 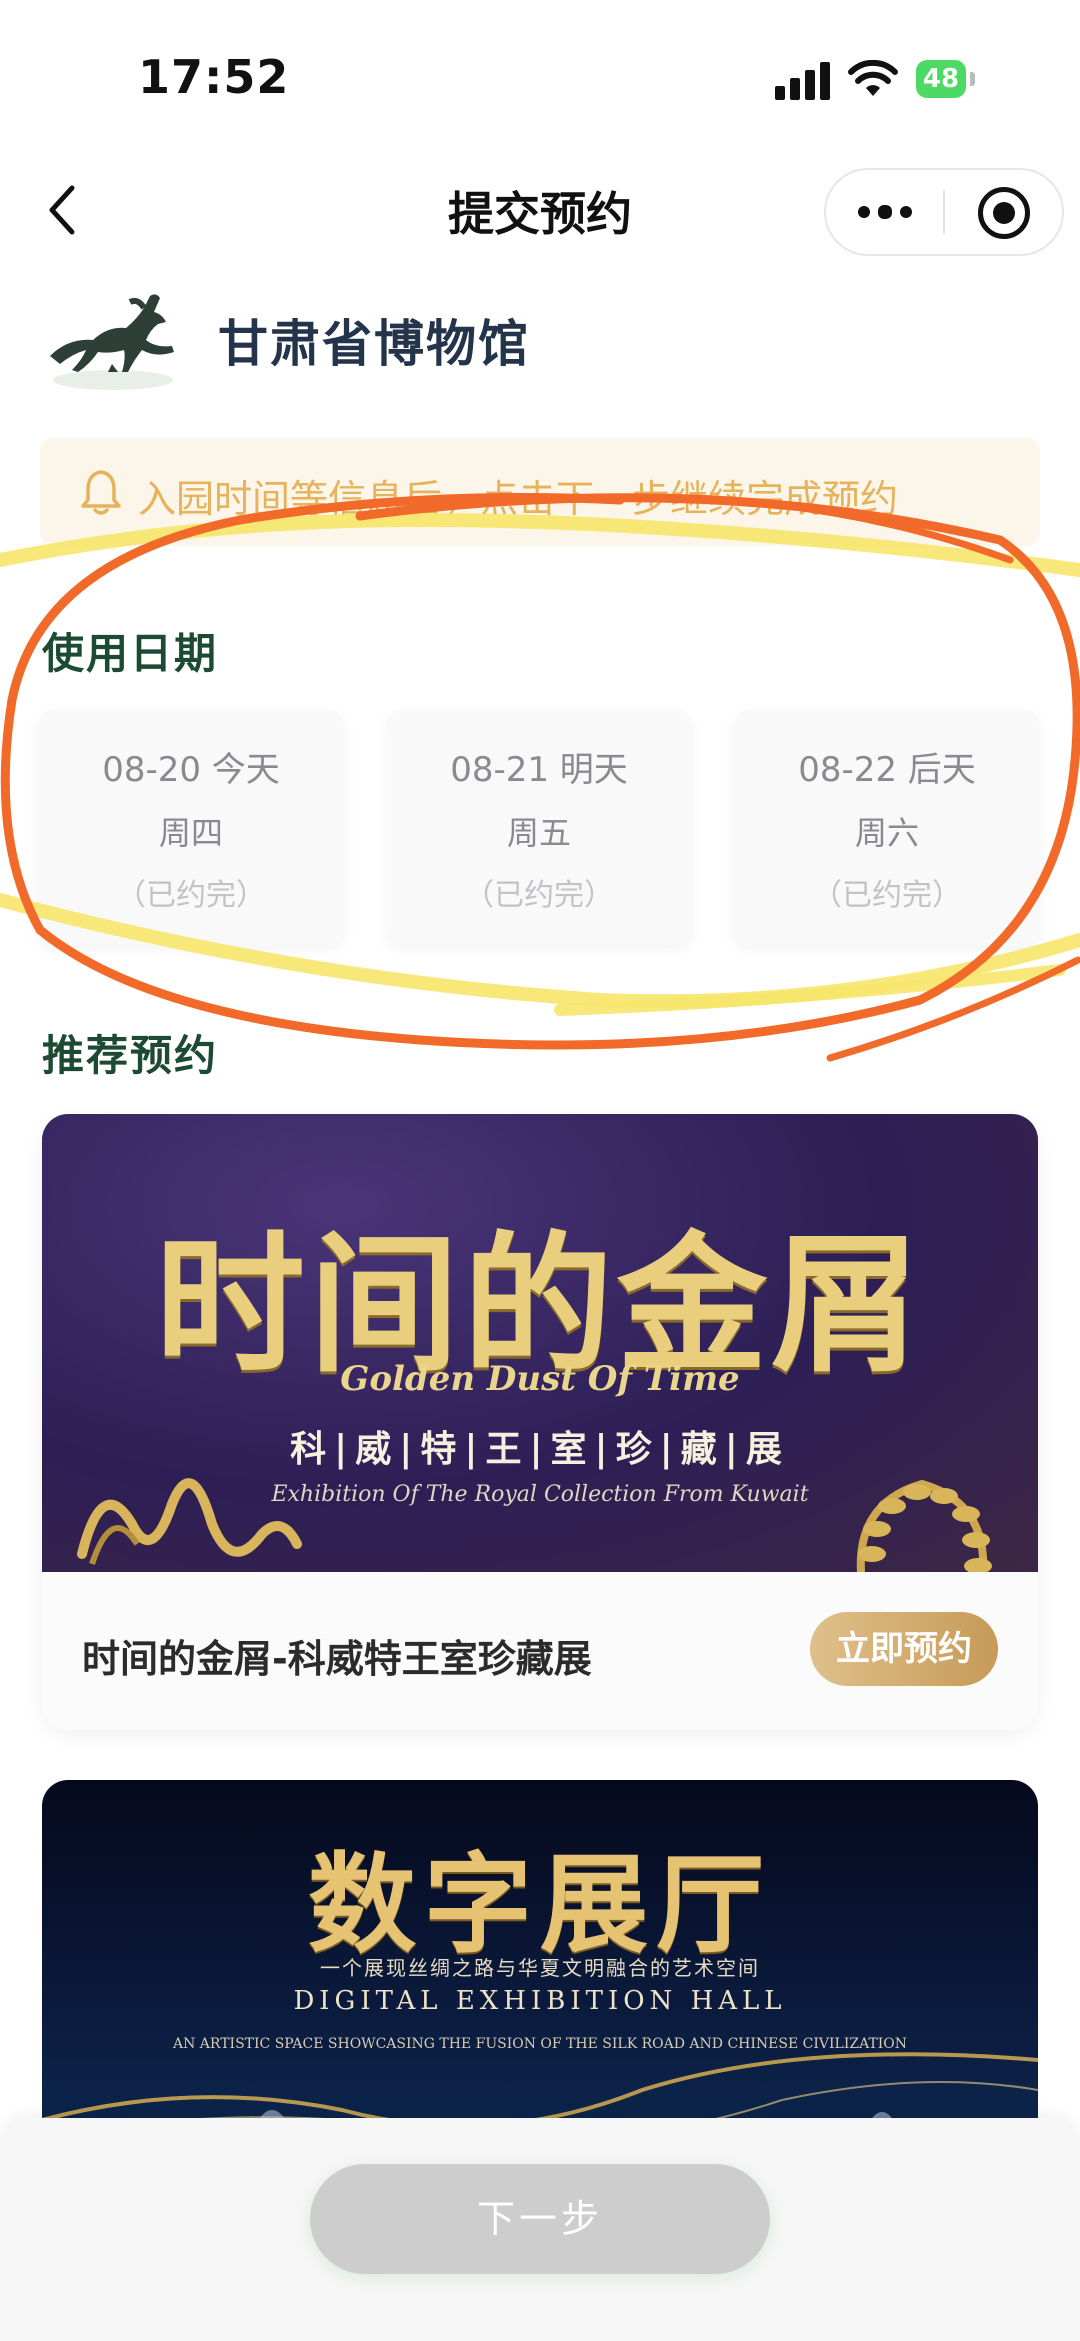 What do you see at coordinates (873, 78) in the screenshot?
I see `wifi-icon` at bounding box center [873, 78].